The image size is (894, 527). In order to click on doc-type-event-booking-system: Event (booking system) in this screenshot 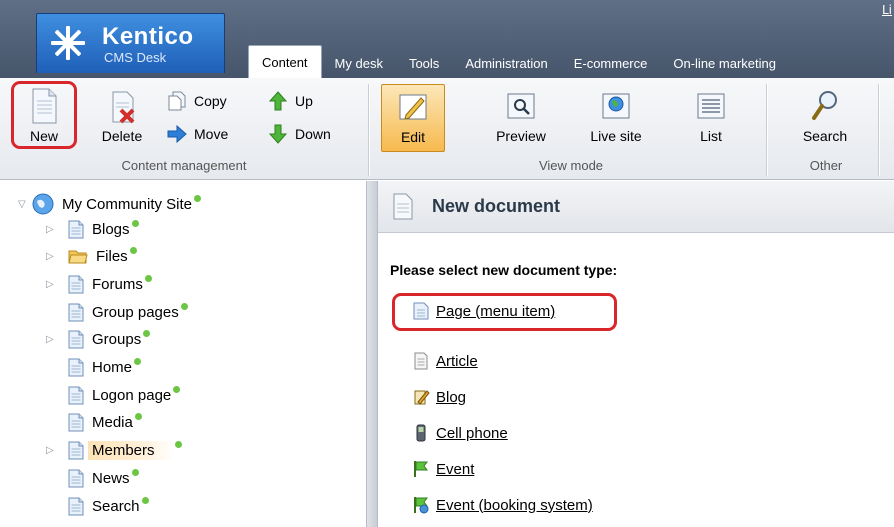, I will do `click(502, 505)`.